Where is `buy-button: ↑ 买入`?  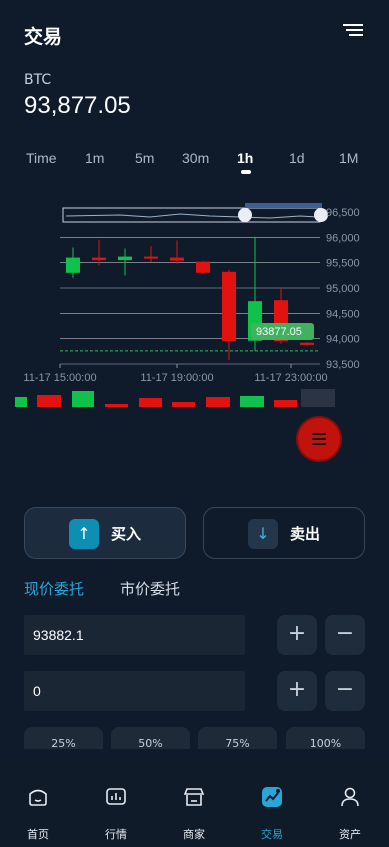 buy-button: ↑ 买入 is located at coordinates (105, 533).